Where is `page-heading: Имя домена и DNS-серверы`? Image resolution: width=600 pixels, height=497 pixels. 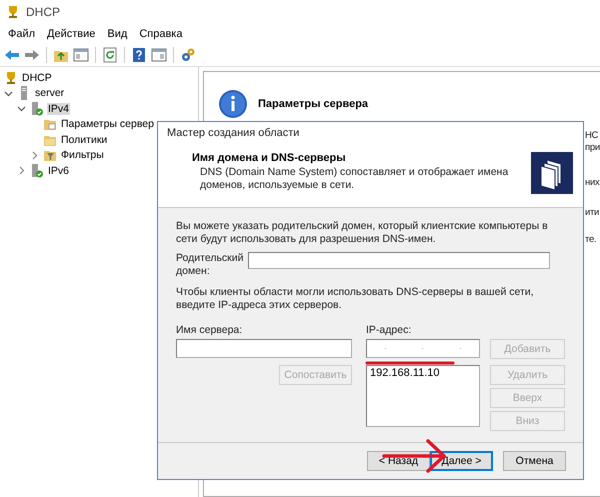
page-heading: Имя домена и DNS-серверы is located at coordinates (269, 158).